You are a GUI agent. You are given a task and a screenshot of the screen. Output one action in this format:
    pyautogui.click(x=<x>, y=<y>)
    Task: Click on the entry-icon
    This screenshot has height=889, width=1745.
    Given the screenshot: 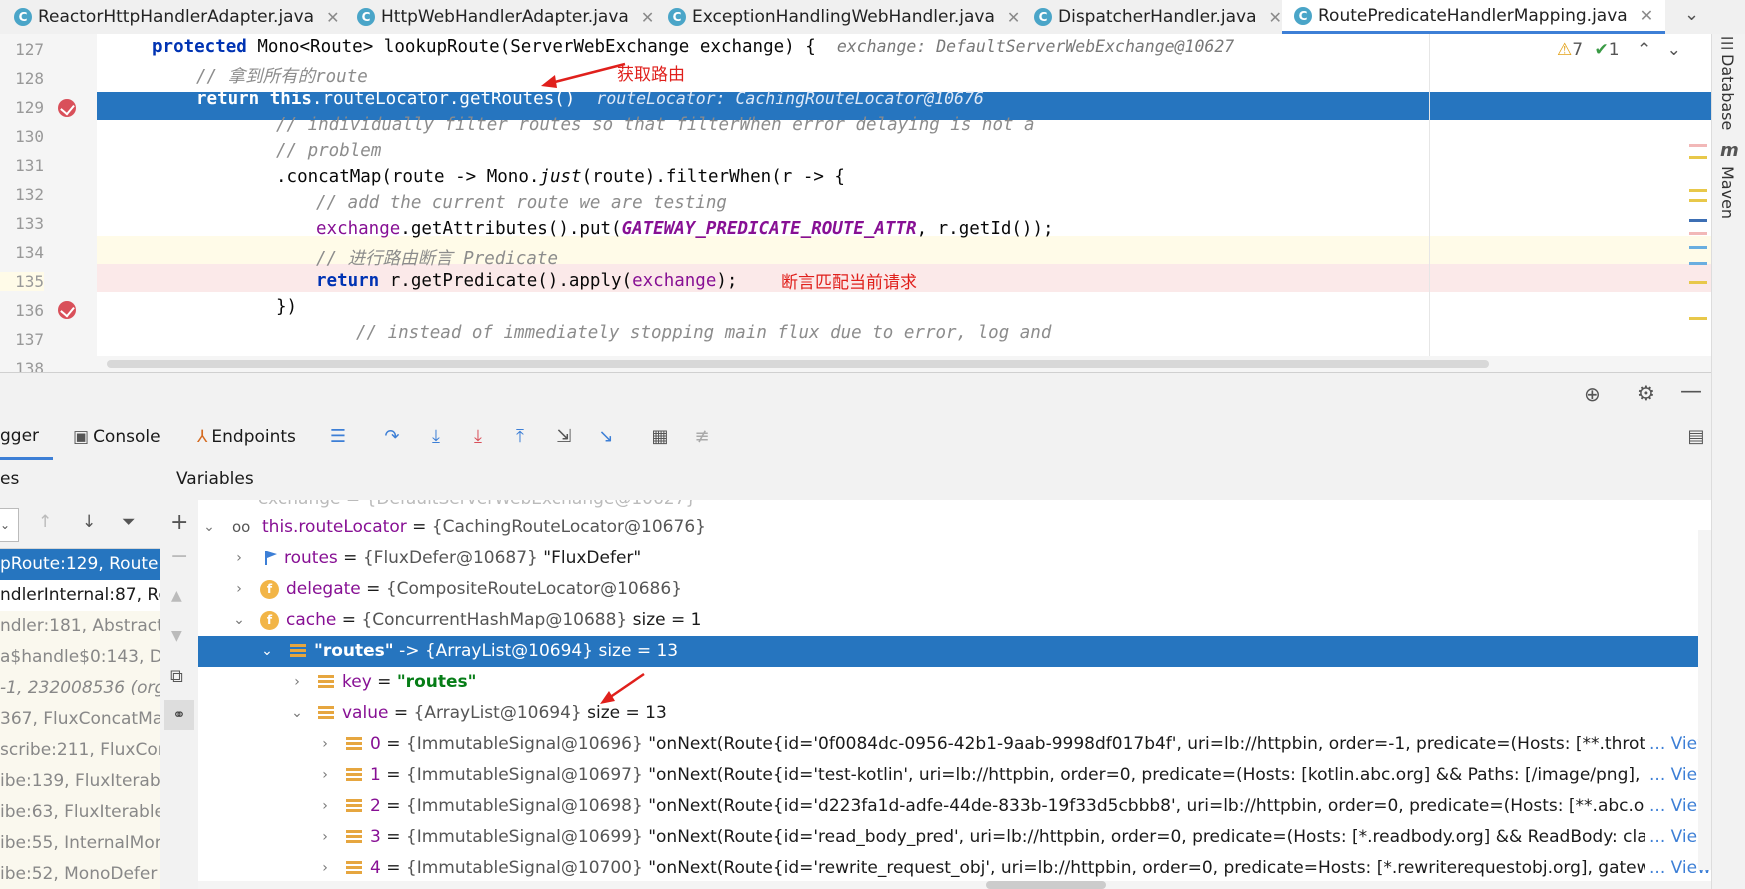 What is the action you would take?
    pyautogui.click(x=326, y=713)
    